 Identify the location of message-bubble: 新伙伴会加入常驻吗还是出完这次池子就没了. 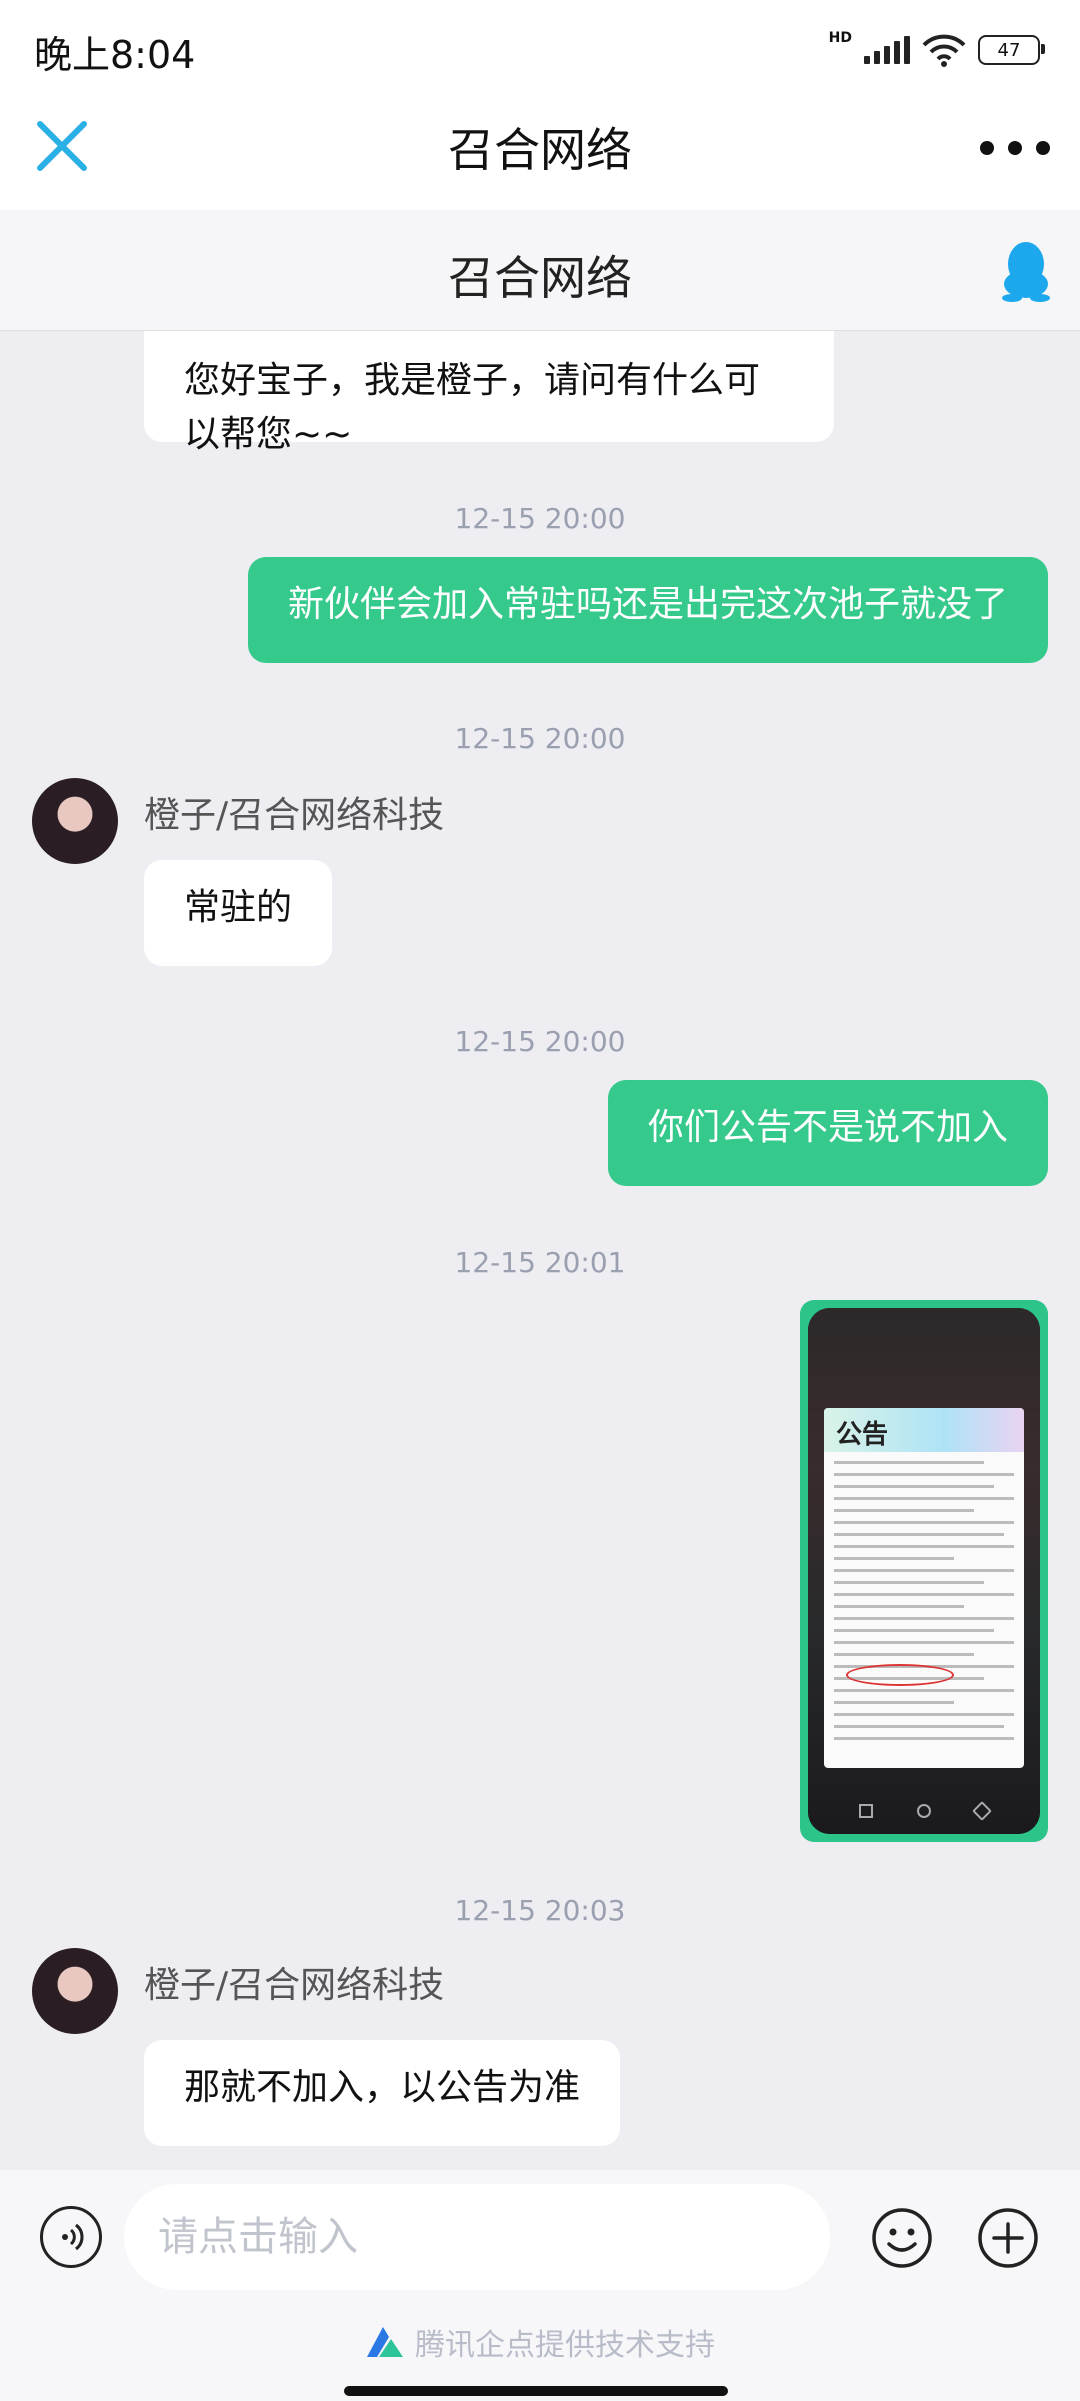
(647, 610).